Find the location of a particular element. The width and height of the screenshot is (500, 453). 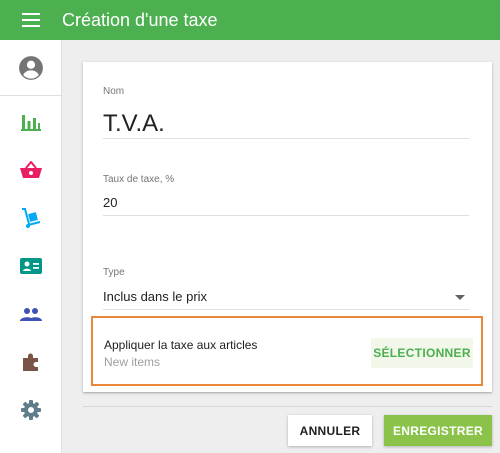

name-underline is located at coordinates (286, 138).